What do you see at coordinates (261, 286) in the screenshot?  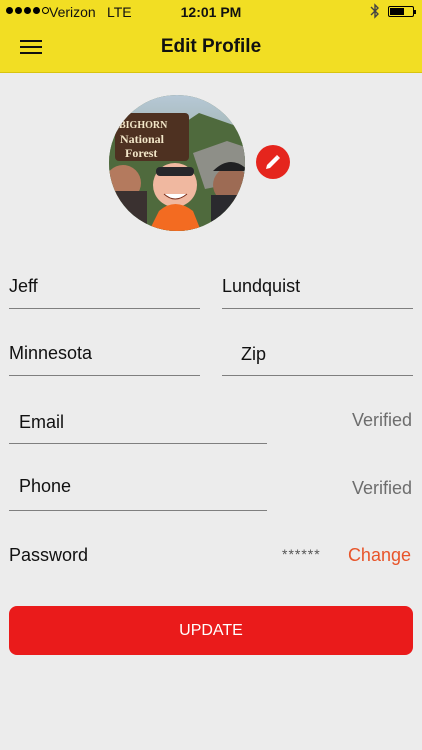 I see `last-name-value: Lundquist` at bounding box center [261, 286].